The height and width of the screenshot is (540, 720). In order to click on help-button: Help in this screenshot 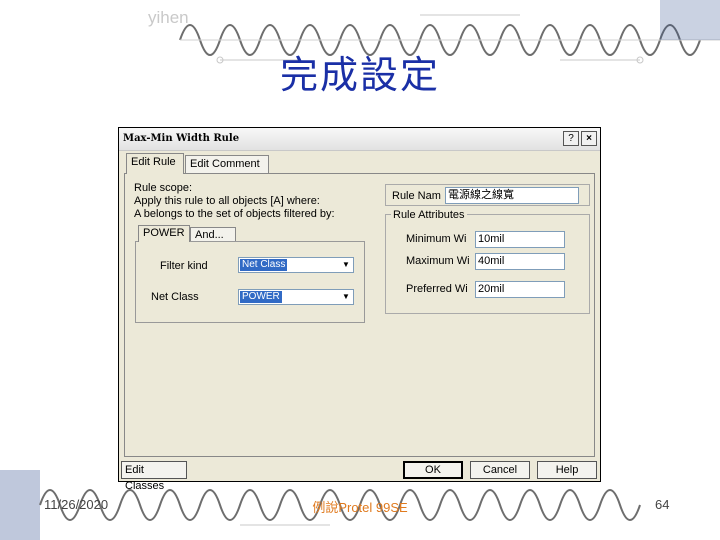, I will do `click(567, 470)`.